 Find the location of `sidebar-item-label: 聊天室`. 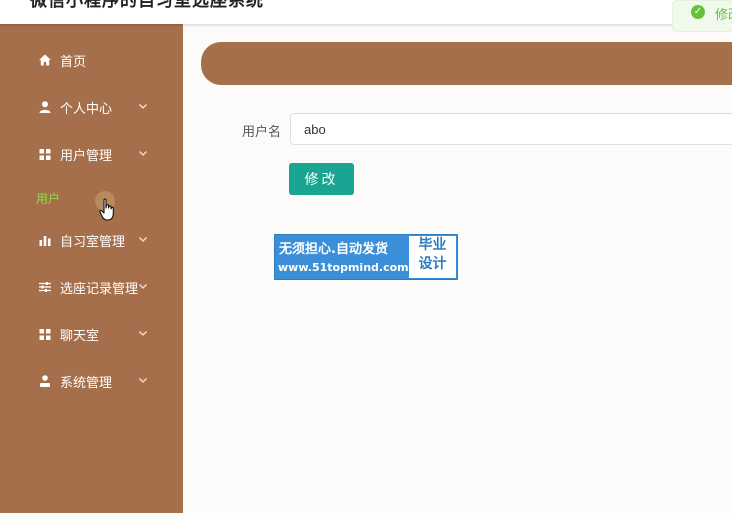

sidebar-item-label: 聊天室 is located at coordinates (80, 336).